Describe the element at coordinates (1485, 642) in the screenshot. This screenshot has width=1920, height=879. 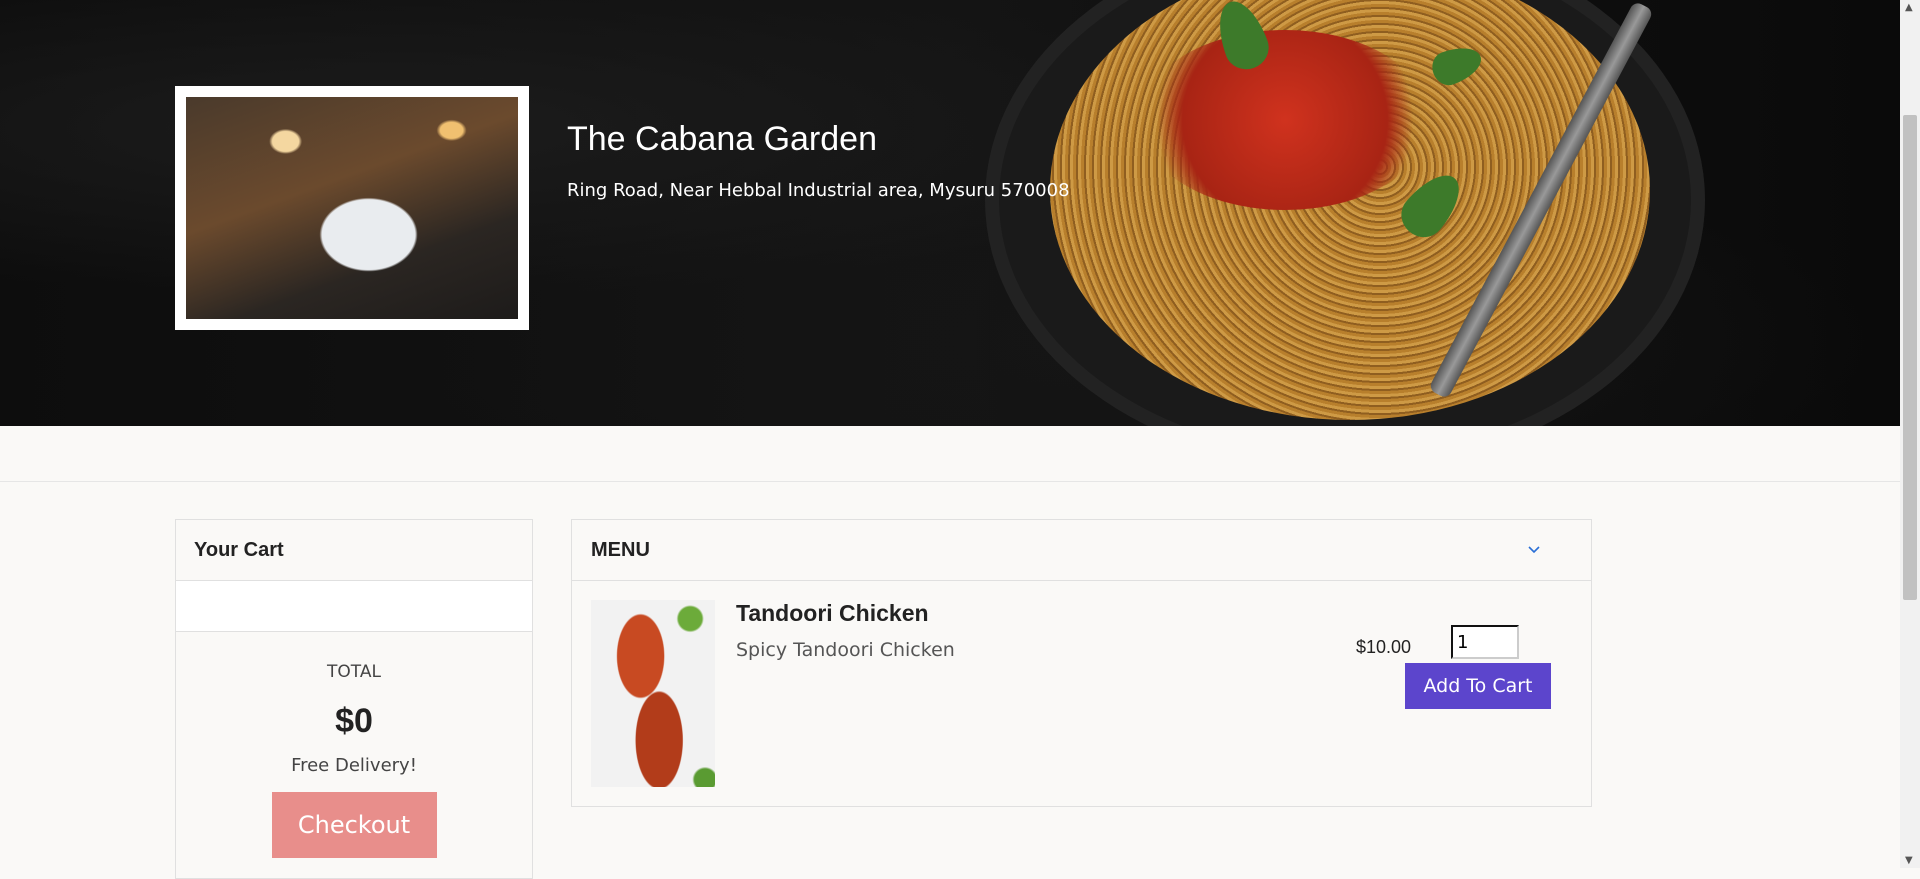
I see `quantity-input` at that location.